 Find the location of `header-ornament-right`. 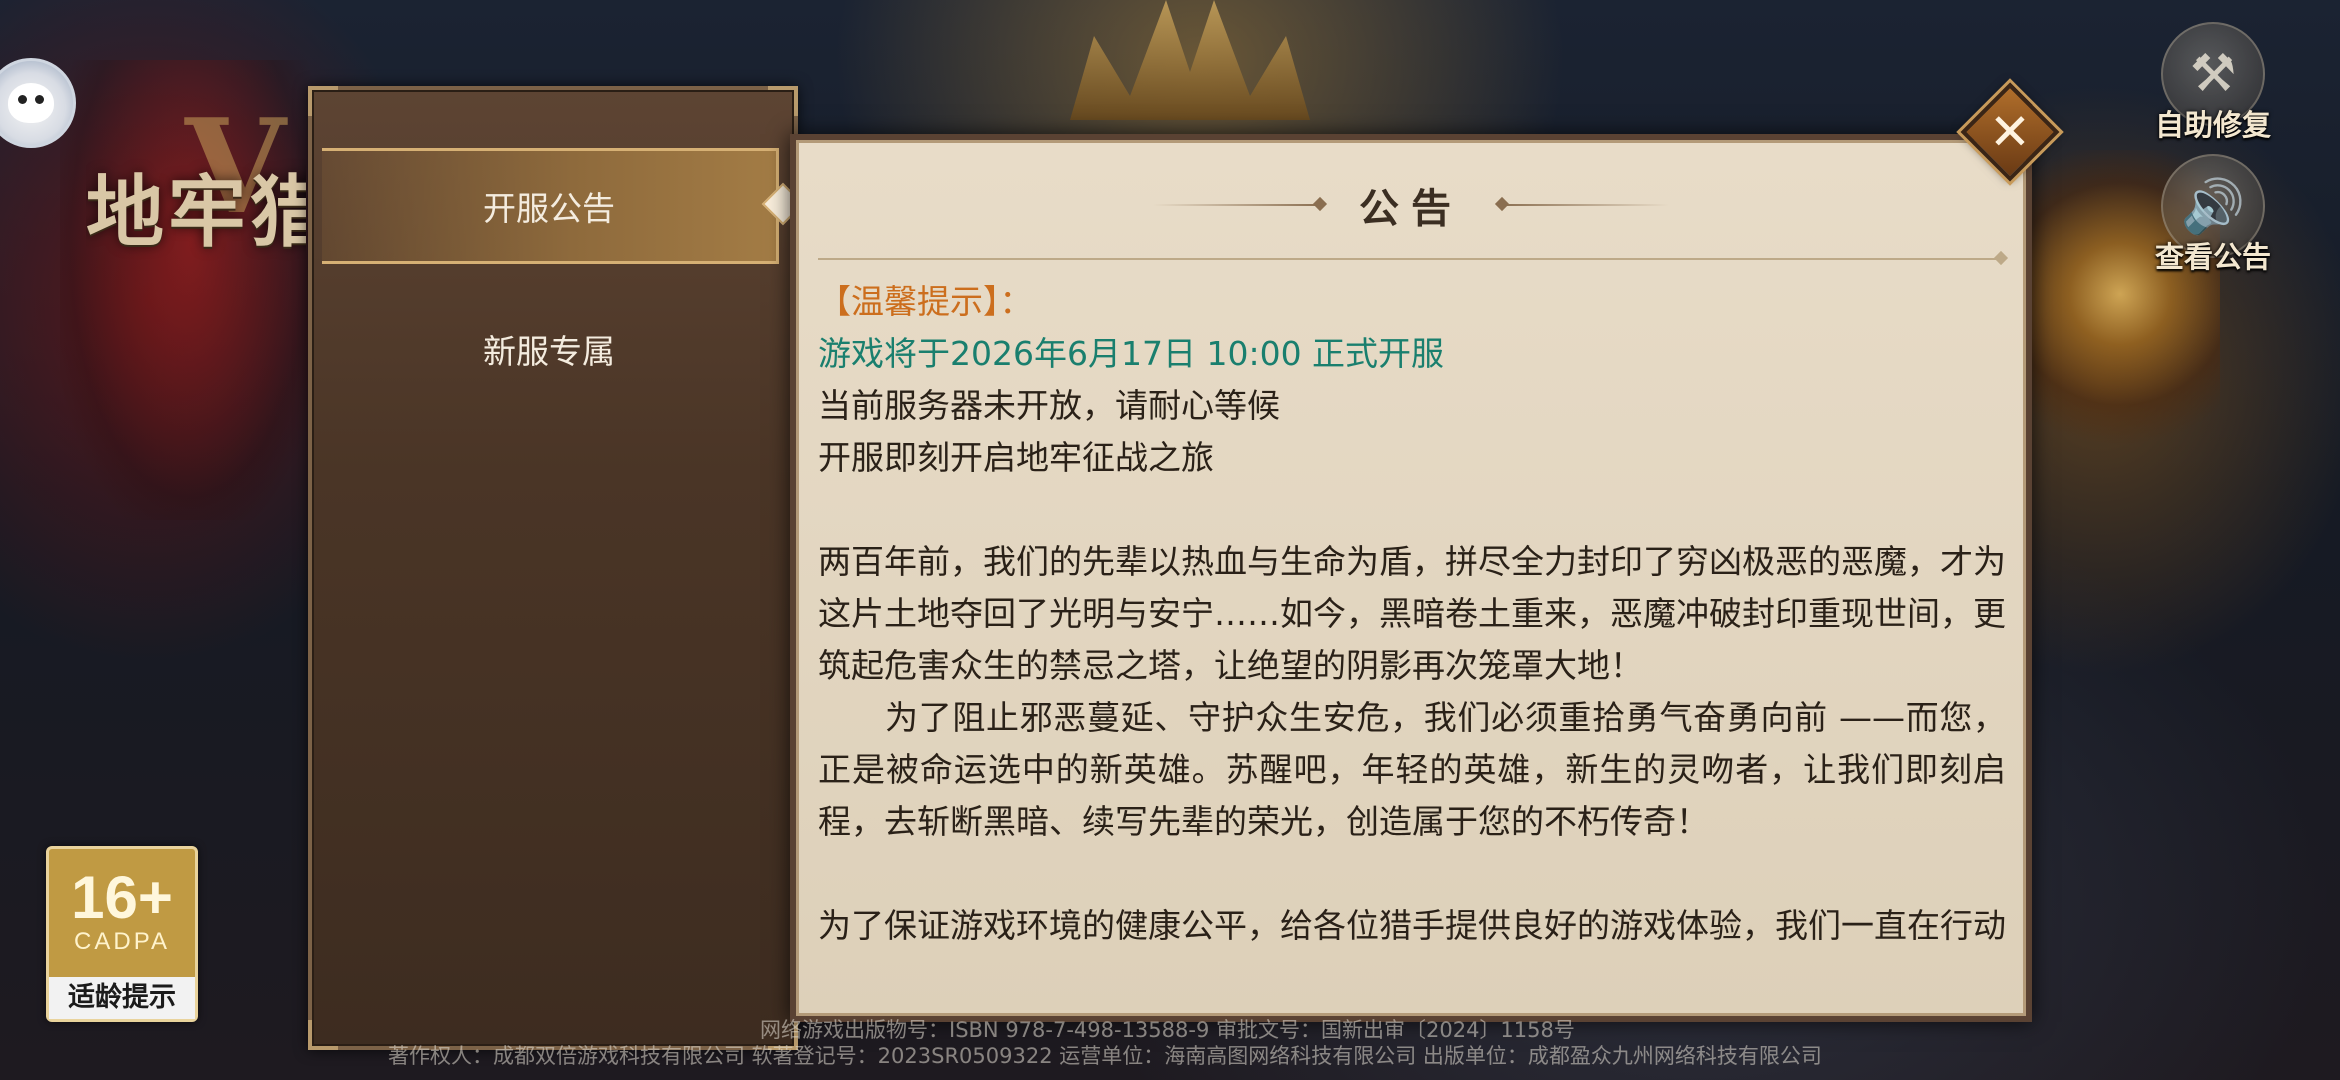

header-ornament-right is located at coordinates (1584, 205).